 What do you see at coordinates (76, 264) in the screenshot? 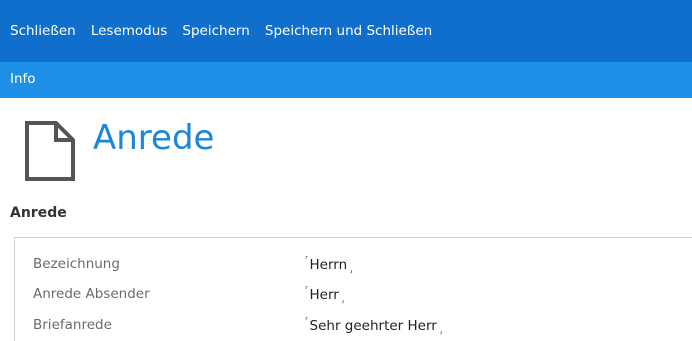
I see `field-label: Bezeichnung` at bounding box center [76, 264].